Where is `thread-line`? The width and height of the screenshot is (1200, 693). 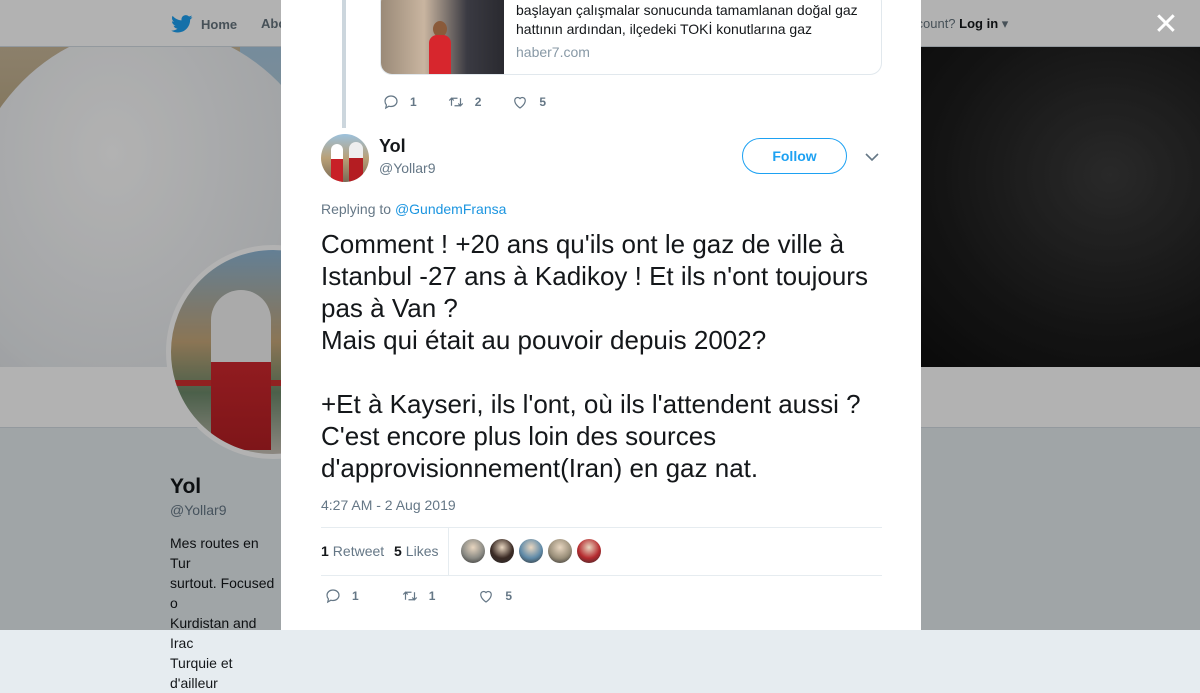
thread-line is located at coordinates (344, 64).